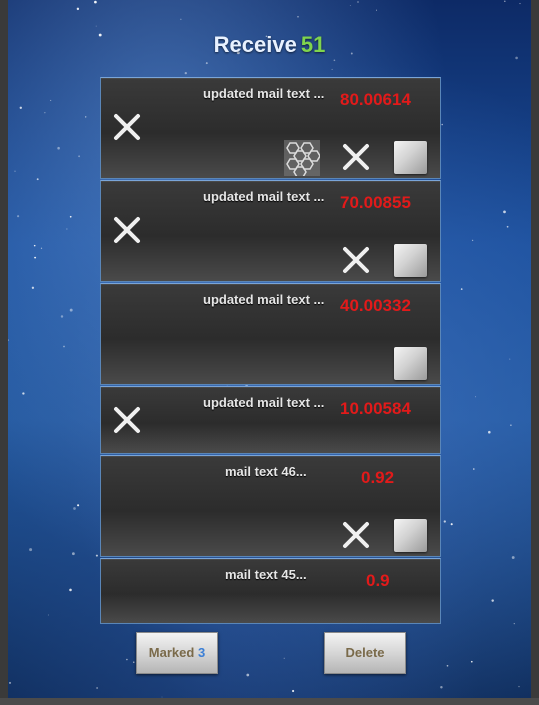 The height and width of the screenshot is (705, 539). I want to click on mail-value: 0.9, so click(378, 580).